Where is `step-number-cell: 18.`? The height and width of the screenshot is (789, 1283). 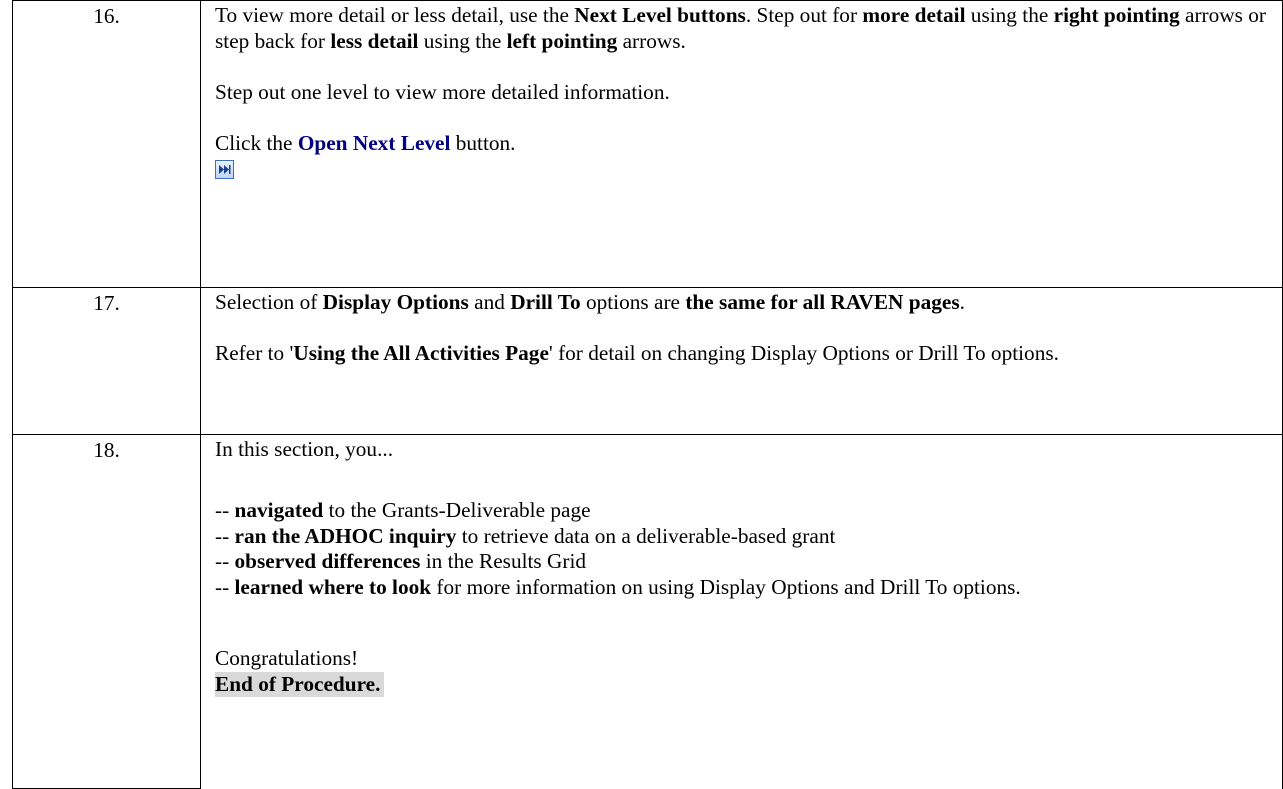
step-number-cell: 18. is located at coordinates (106, 611).